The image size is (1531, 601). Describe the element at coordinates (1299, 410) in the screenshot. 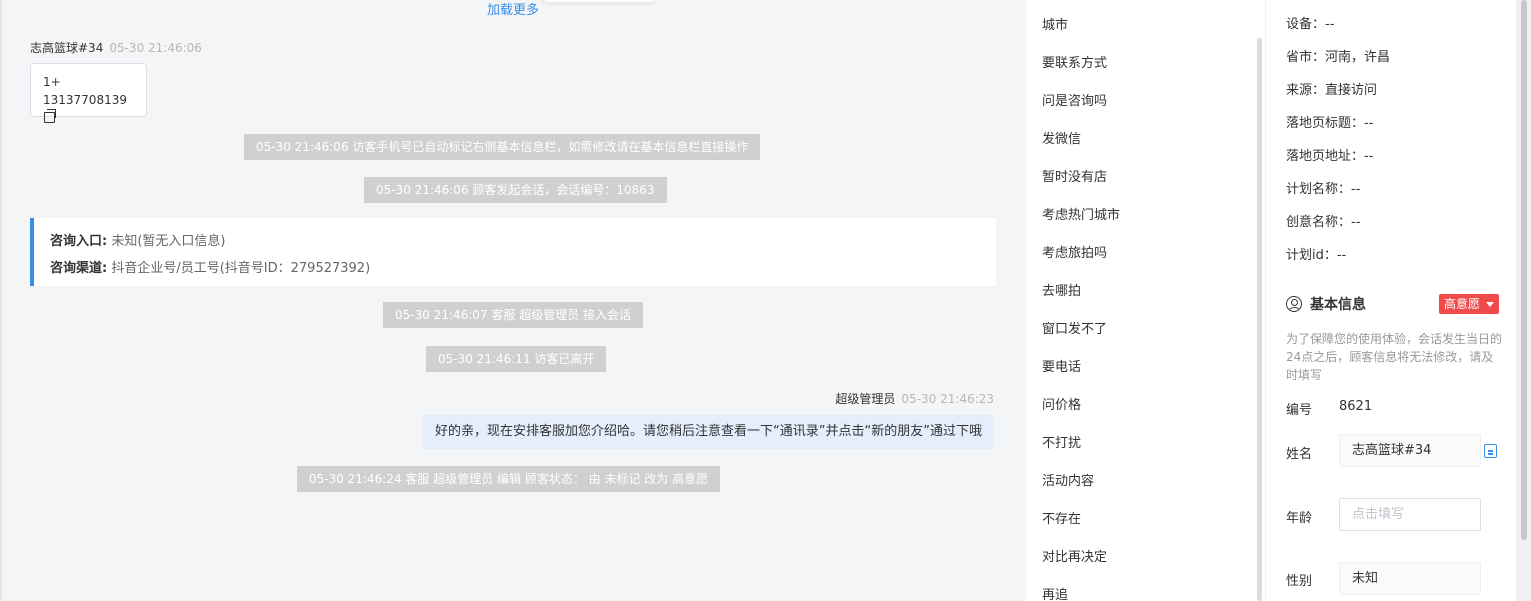

I see `id-label: 编号` at that location.